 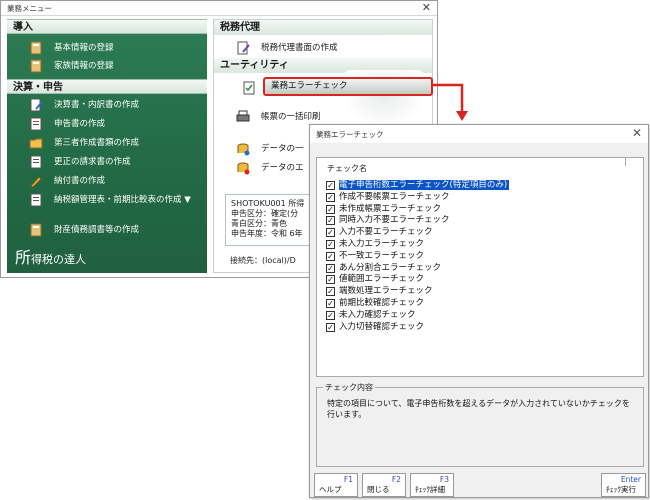 I want to click on help-button: F1 ヘルプ, so click(x=336, y=485).